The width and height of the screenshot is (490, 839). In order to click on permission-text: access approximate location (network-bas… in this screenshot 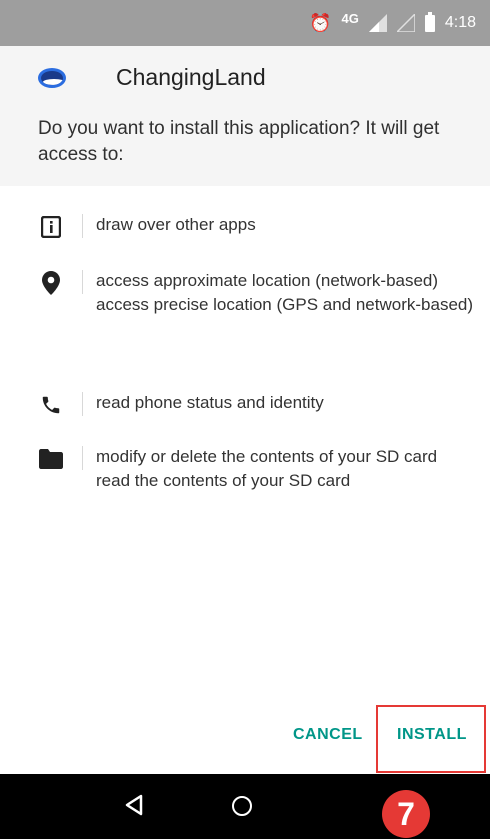, I will do `click(286, 294)`.